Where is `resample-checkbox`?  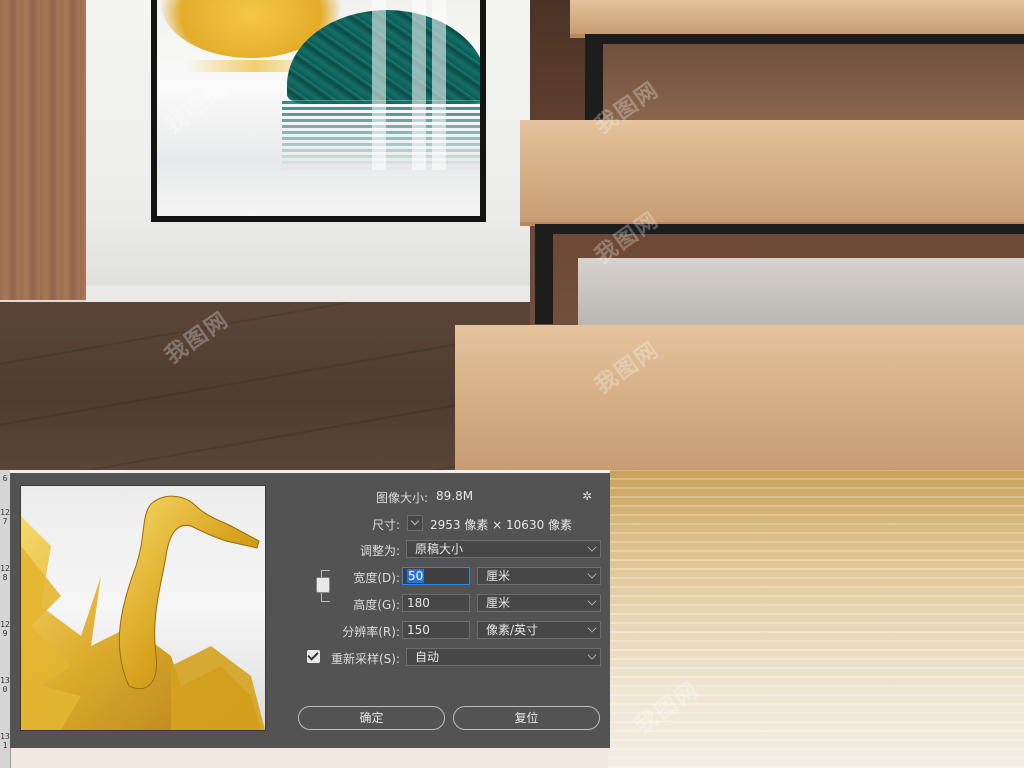
resample-checkbox is located at coordinates (313, 656).